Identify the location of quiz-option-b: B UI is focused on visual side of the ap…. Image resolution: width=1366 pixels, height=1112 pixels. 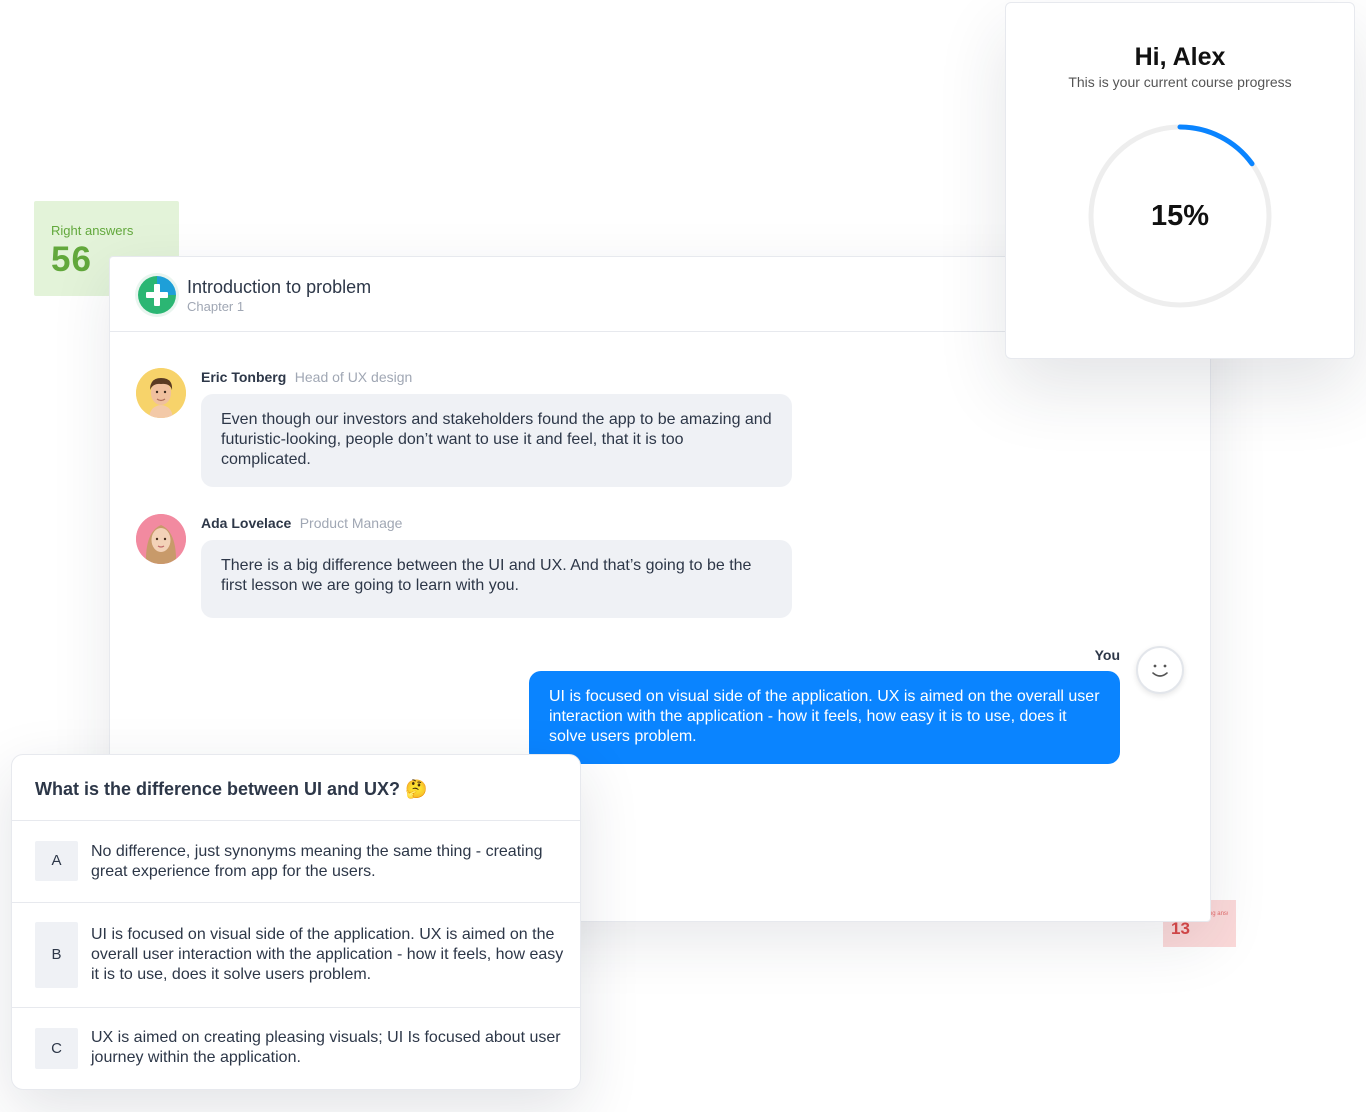
(296, 955).